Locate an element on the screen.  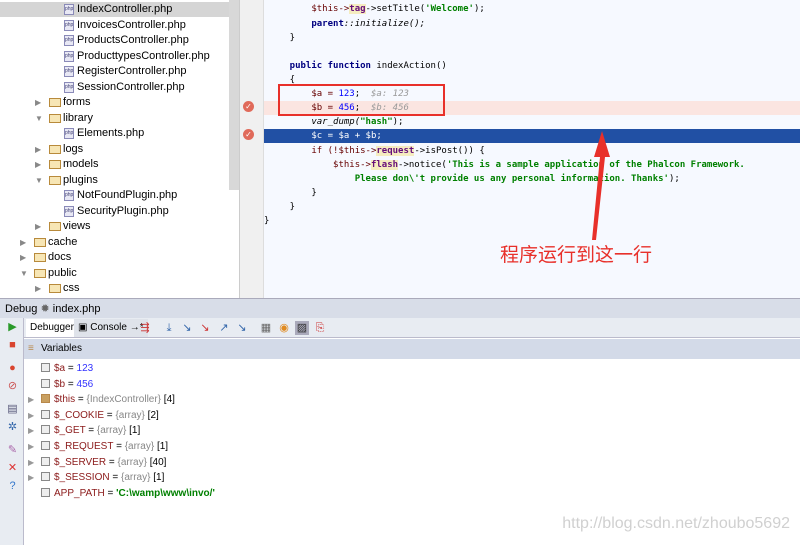
step-into-icon: ↘ is located at coordinates (187, 328).